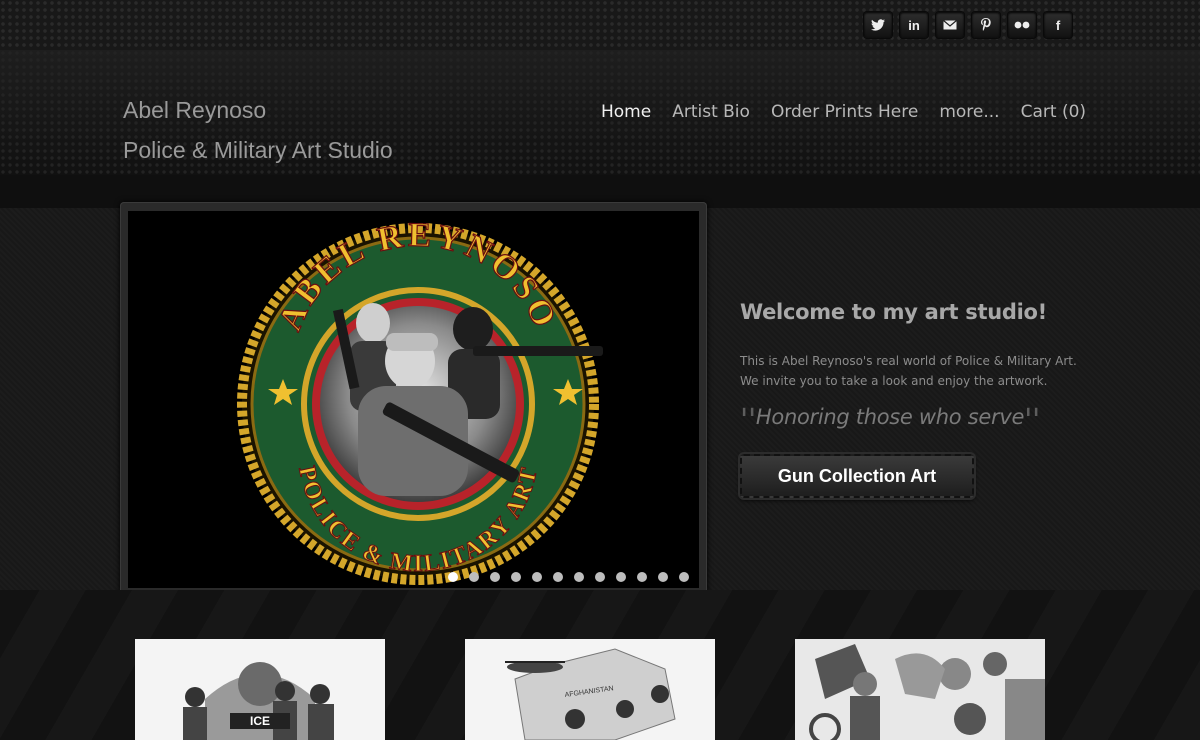  Describe the element at coordinates (890, 417) in the screenshot. I see `quote-text: Honoring those who serve` at that location.